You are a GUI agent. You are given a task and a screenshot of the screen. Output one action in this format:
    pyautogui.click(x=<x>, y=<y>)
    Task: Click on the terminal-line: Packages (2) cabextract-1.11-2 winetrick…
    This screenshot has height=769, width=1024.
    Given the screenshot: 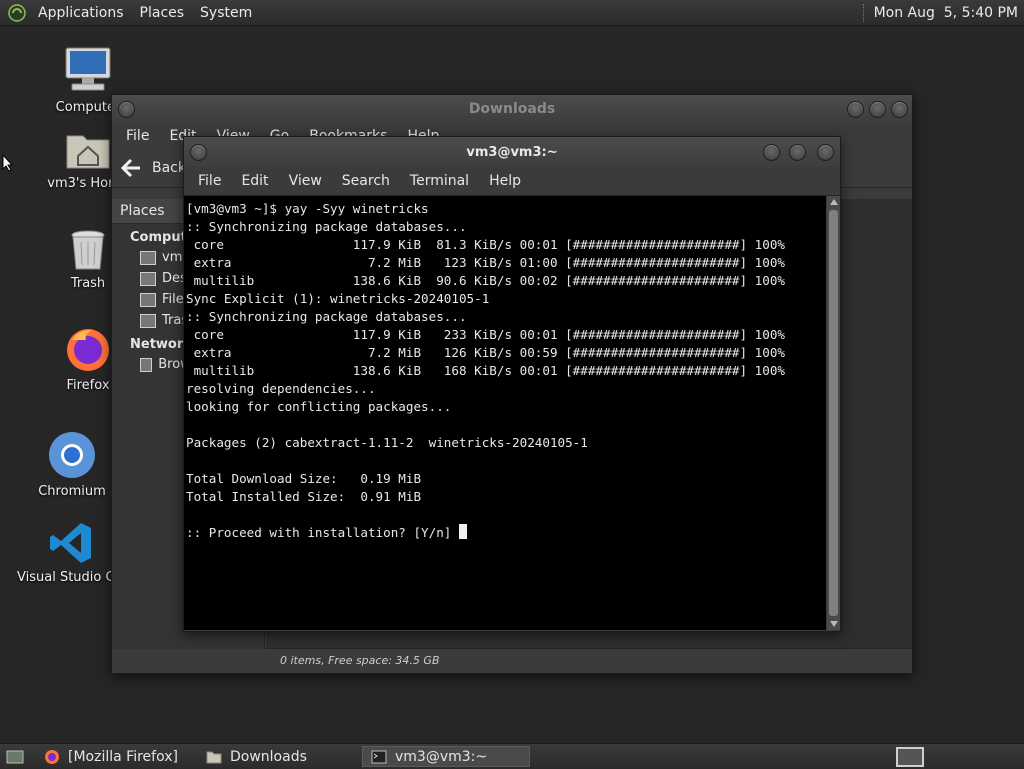 What is the action you would take?
    pyautogui.click(x=387, y=442)
    